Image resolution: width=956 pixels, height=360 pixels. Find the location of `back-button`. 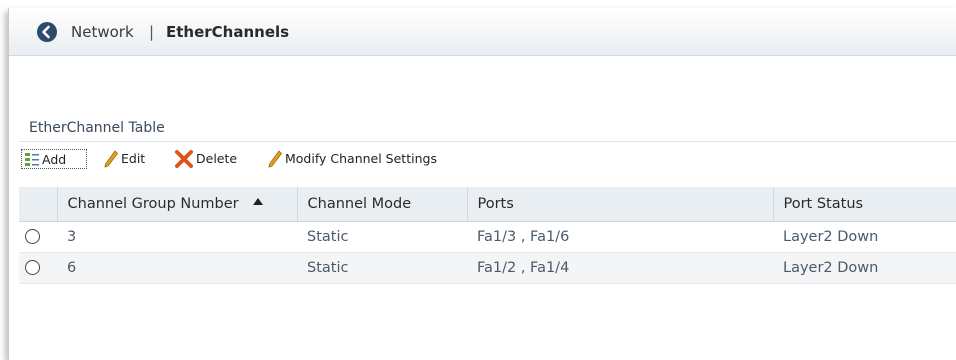

back-button is located at coordinates (47, 32).